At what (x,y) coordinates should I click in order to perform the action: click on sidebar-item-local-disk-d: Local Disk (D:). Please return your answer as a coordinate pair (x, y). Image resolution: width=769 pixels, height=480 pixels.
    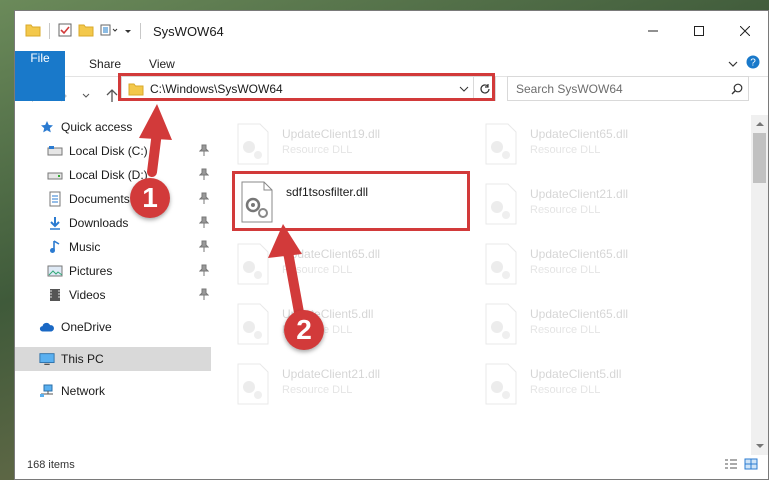
    Looking at the image, I should click on (113, 175).